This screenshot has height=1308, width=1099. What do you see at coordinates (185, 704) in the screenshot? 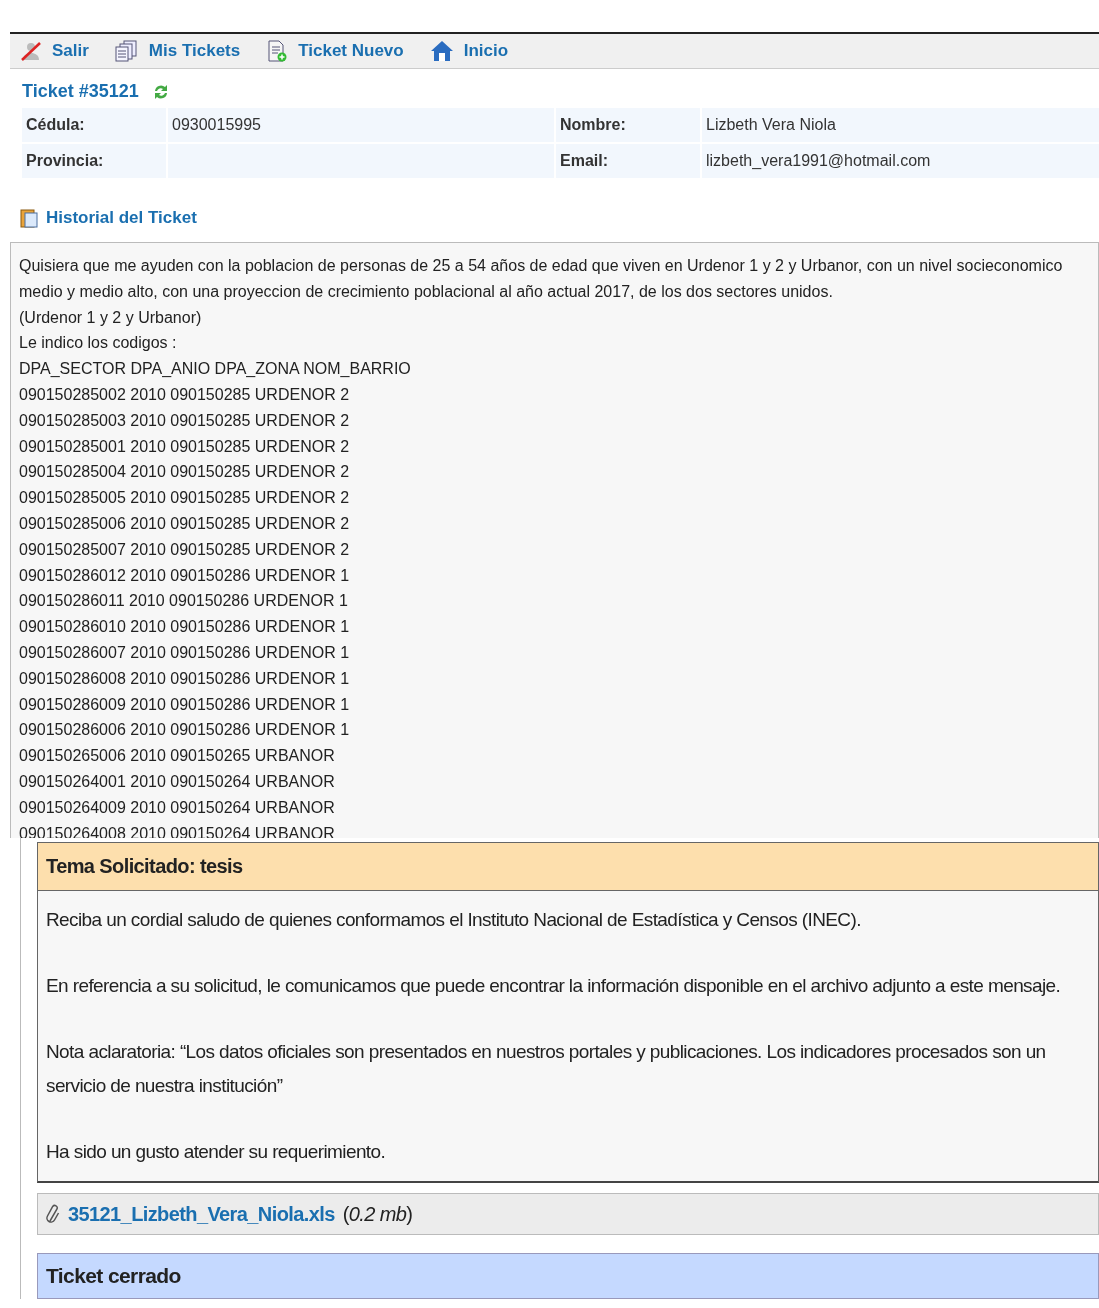
I see `message-line: 090150286009 2010 090150286 URDENOR 1` at bounding box center [185, 704].